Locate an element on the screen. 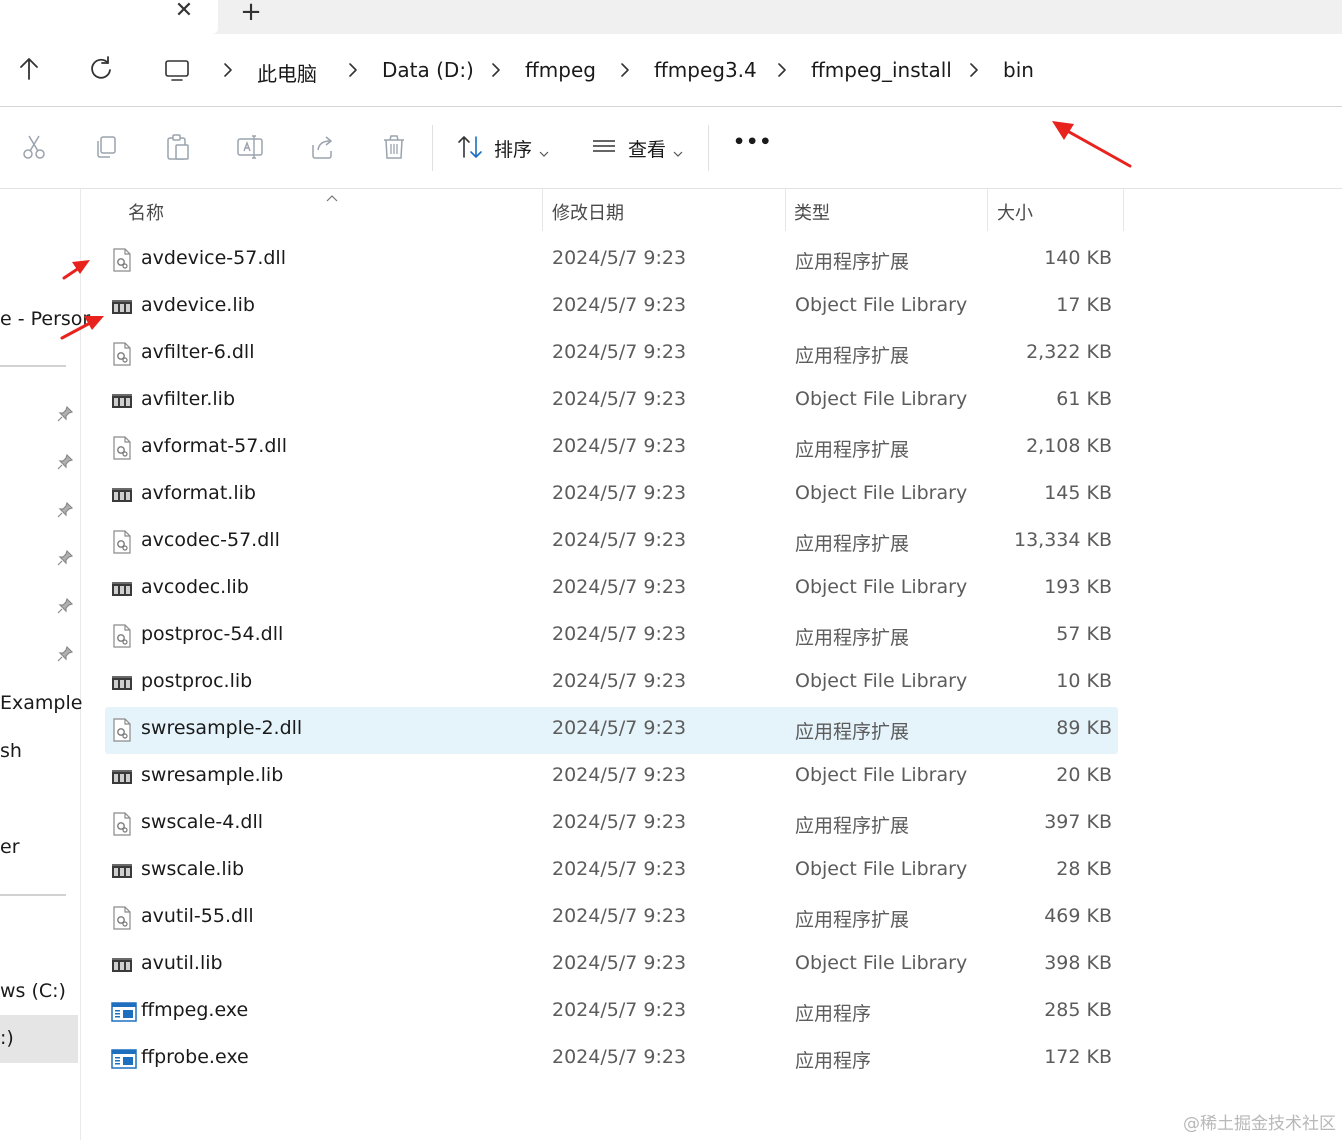 This screenshot has width=1342, height=1140. breadcrumb-item: Data (D:) is located at coordinates (428, 70).